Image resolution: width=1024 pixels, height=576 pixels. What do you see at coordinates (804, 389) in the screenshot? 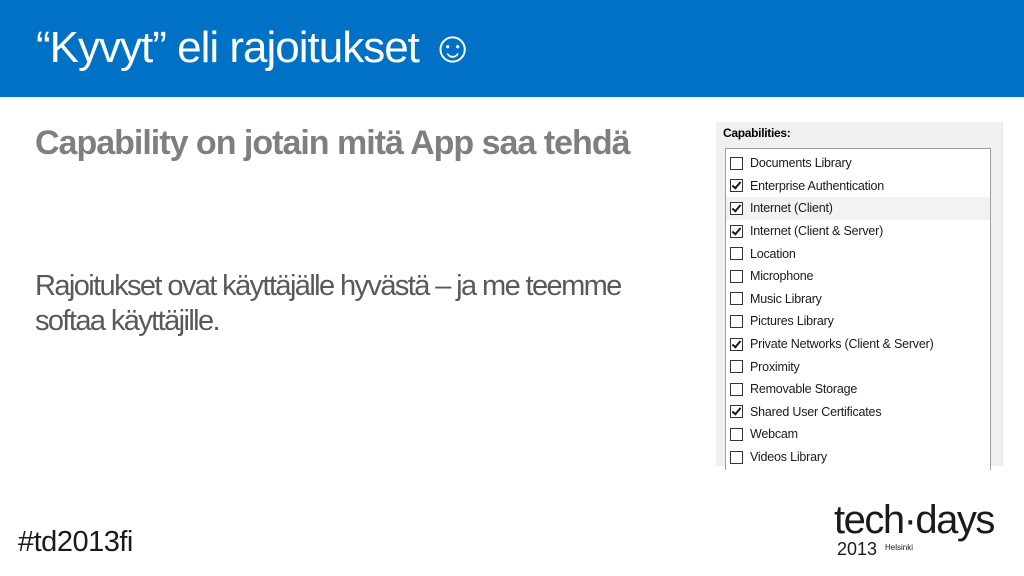
I see `capability-label: Removable Storage` at bounding box center [804, 389].